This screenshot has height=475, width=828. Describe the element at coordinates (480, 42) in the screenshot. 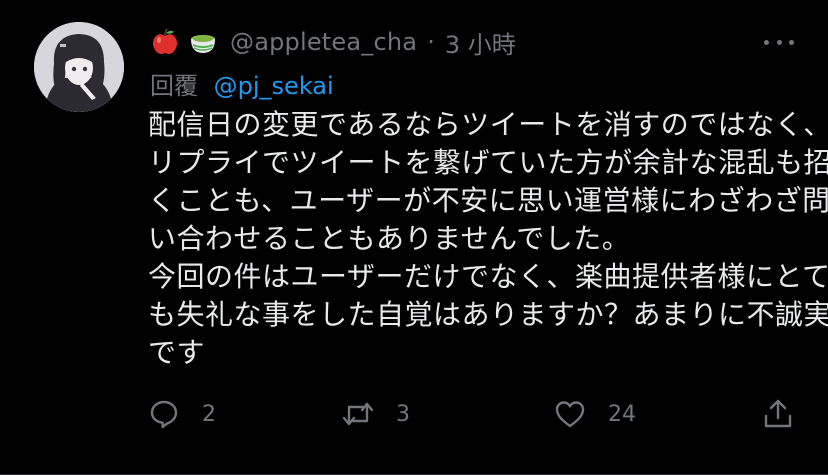

I see `timestamp: 3 小時` at that location.